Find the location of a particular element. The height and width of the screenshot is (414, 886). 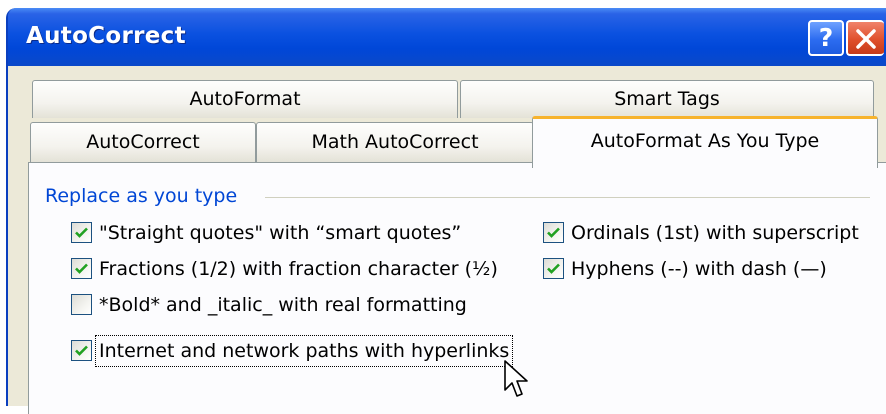

close-button is located at coordinates (865, 38).